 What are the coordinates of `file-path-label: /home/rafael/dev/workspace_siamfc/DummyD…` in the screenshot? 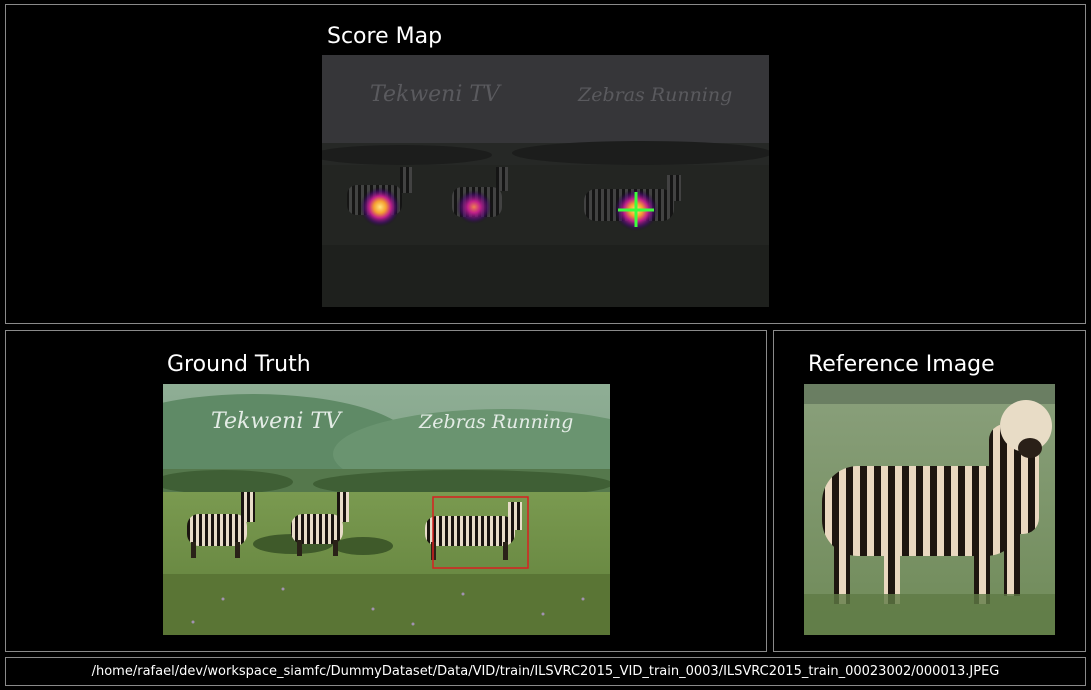 It's located at (545, 671).